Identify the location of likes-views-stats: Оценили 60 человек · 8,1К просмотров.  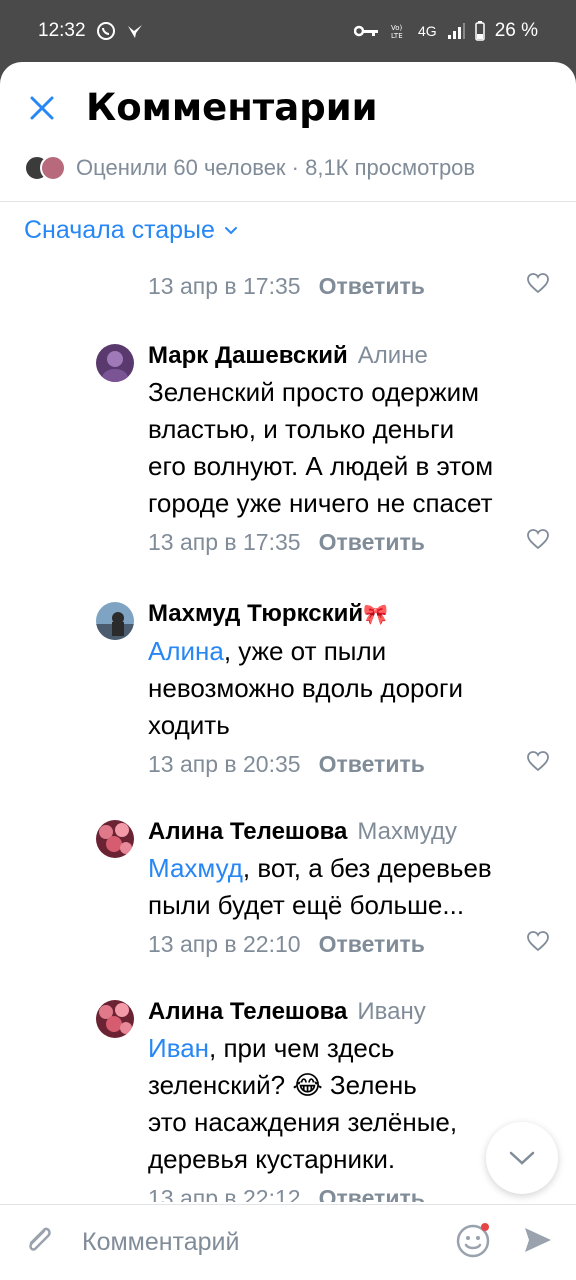
(249, 168).